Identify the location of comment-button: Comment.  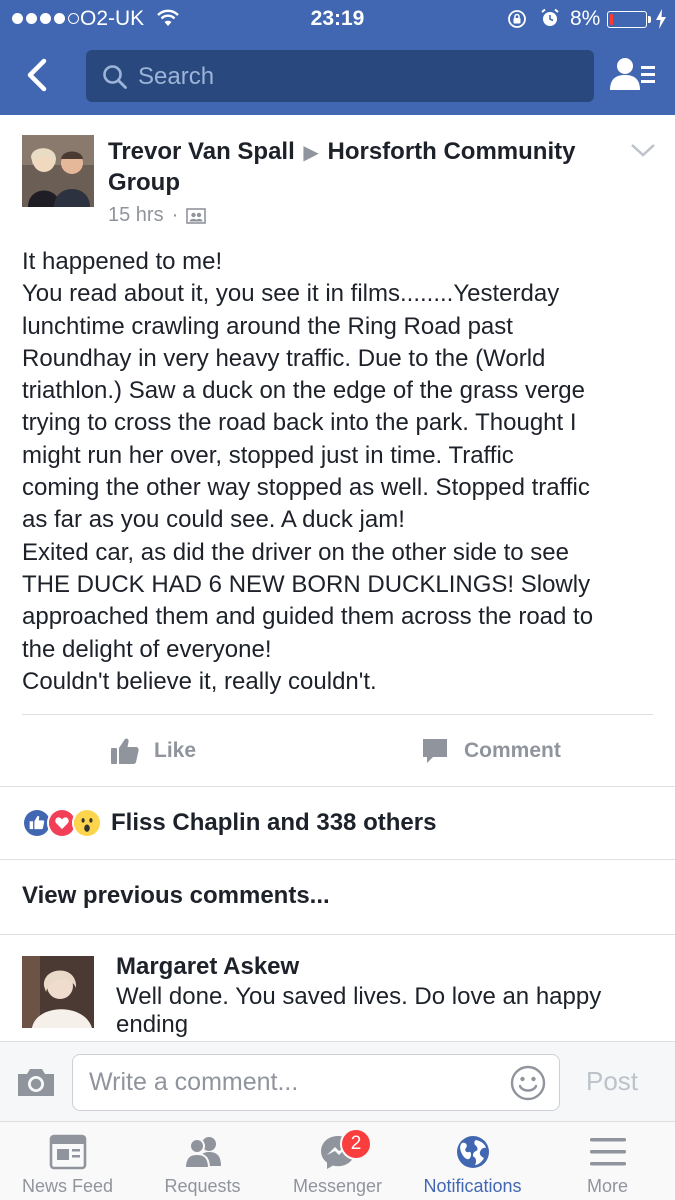
(490, 751).